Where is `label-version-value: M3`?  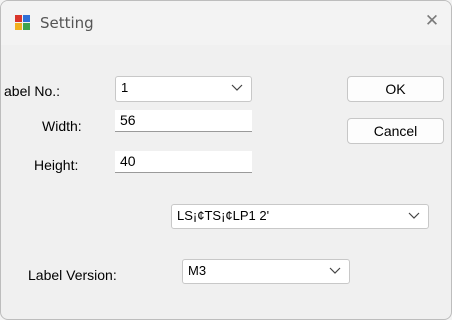
label-version-value: M3 is located at coordinates (197, 270).